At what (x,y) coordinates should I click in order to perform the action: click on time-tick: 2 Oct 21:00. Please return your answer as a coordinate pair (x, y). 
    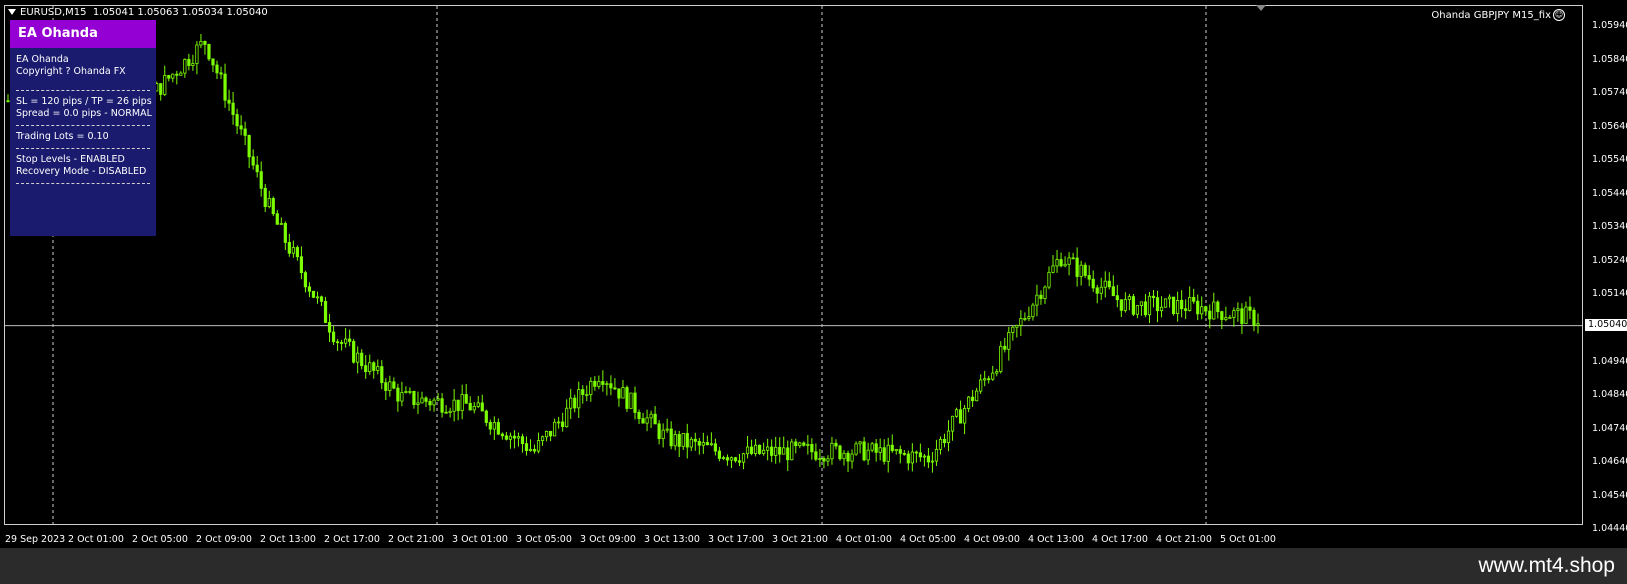
    Looking at the image, I should click on (416, 539).